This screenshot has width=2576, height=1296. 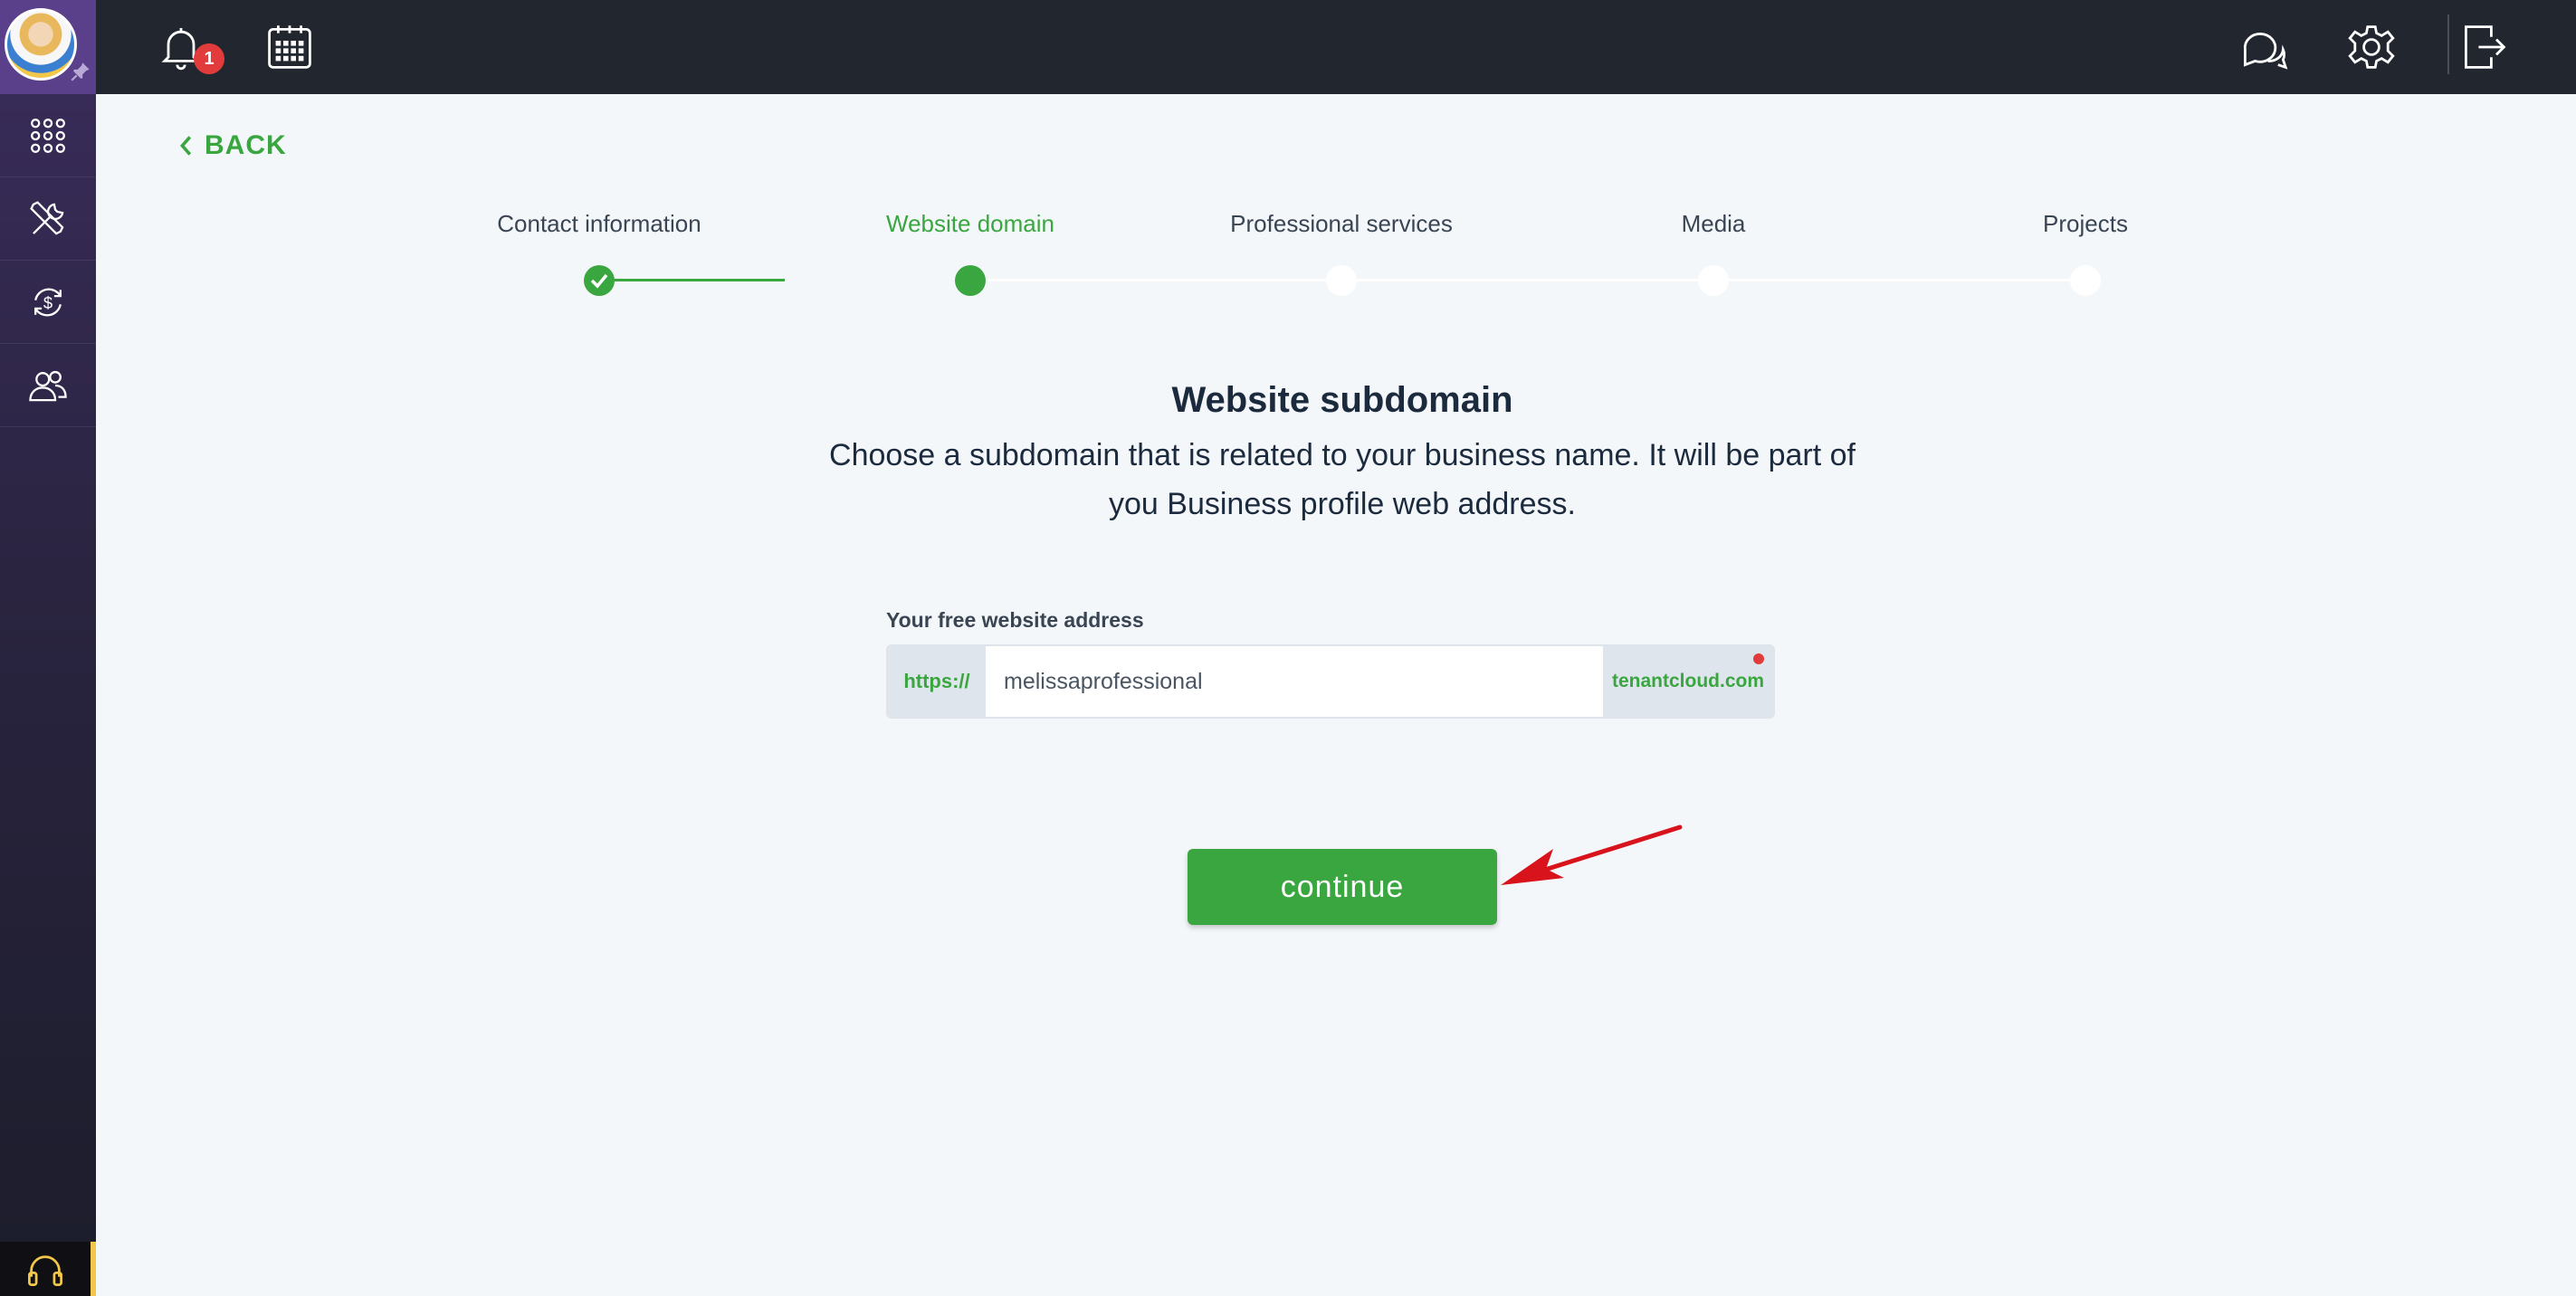 I want to click on domain-suffix: tenantcloud.com, so click(x=1688, y=682).